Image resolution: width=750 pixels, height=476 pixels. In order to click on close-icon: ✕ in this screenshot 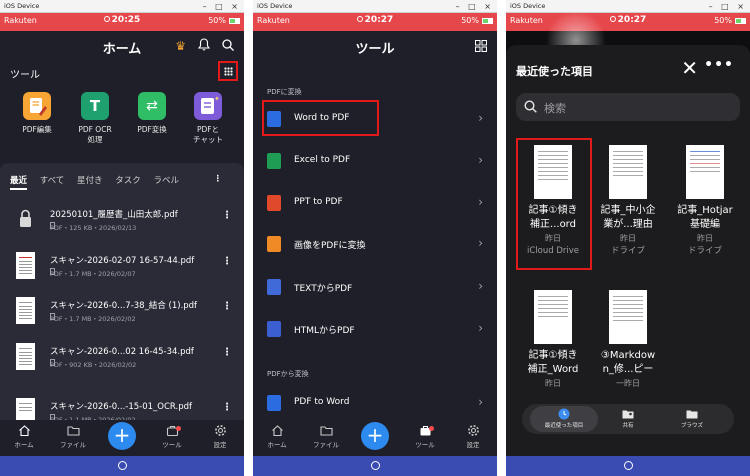, I will do `click(689, 68)`.